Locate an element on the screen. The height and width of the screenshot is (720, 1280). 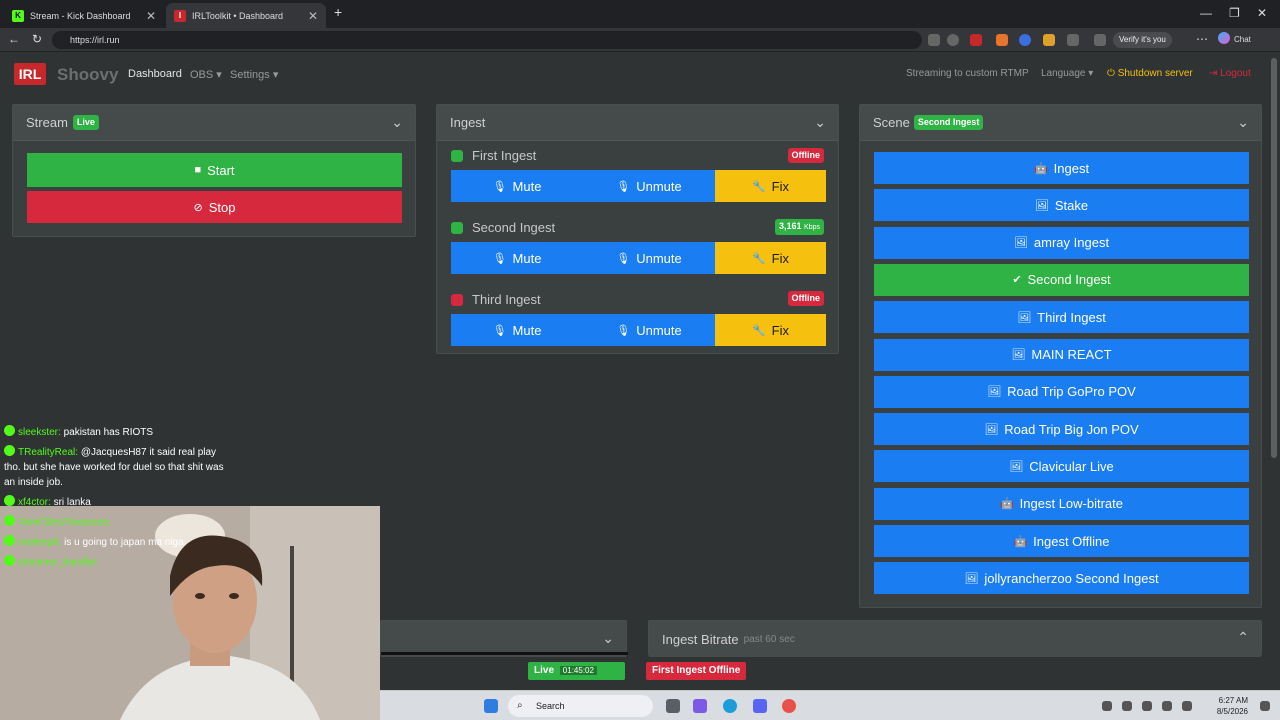
nav-settings: Settings ▾ is located at coordinates (254, 74).